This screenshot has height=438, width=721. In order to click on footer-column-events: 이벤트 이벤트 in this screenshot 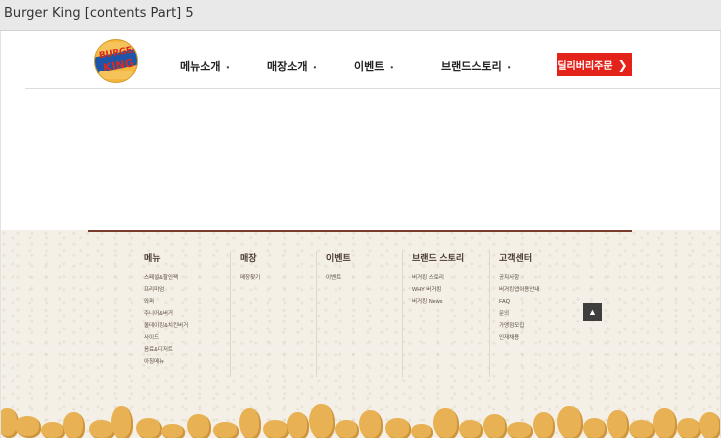, I will do `click(333, 314)`.